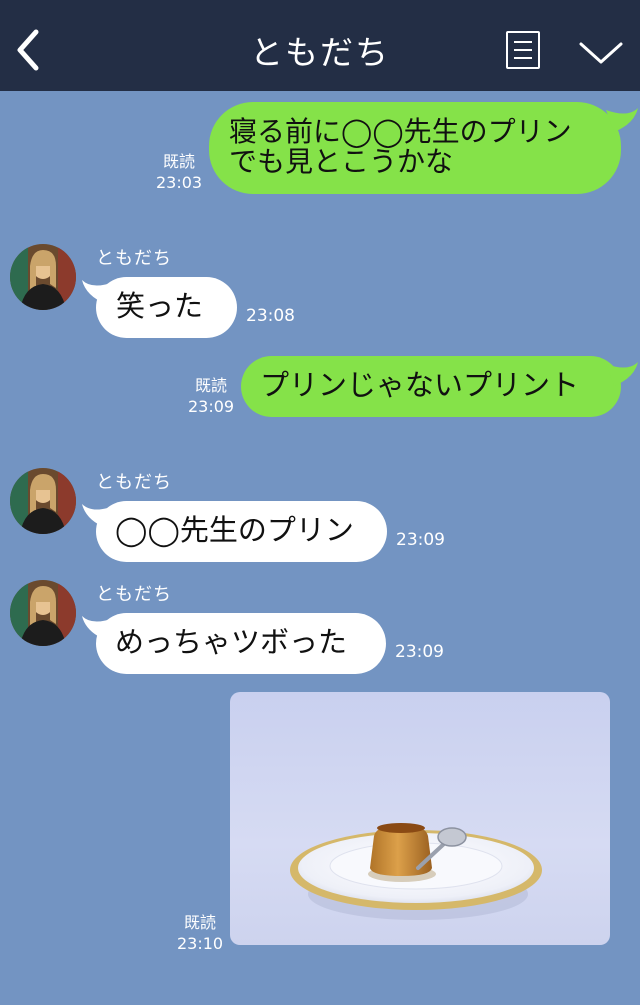  I want to click on chevron-down-icon, so click(601, 53).